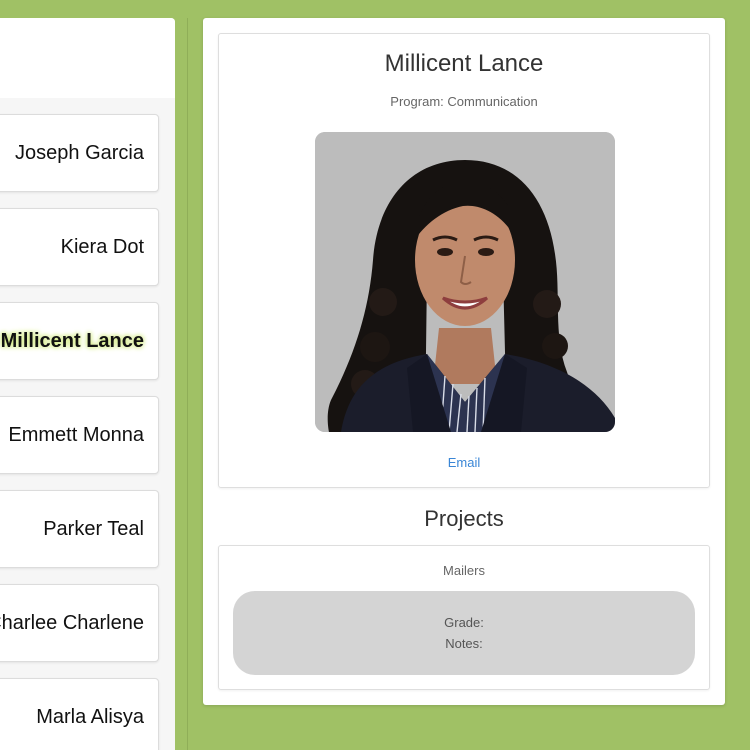 This screenshot has width=750, height=750. I want to click on student-name: Joseph Garcia, so click(79, 152).